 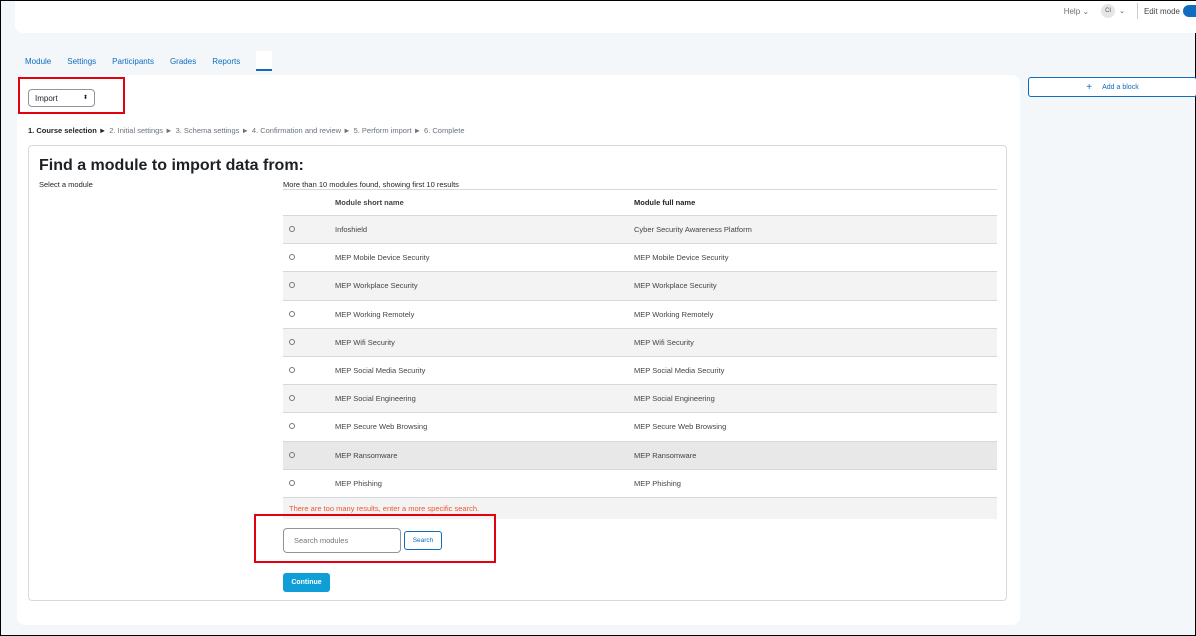 What do you see at coordinates (183, 61) in the screenshot?
I see `tab-grades: Grades` at bounding box center [183, 61].